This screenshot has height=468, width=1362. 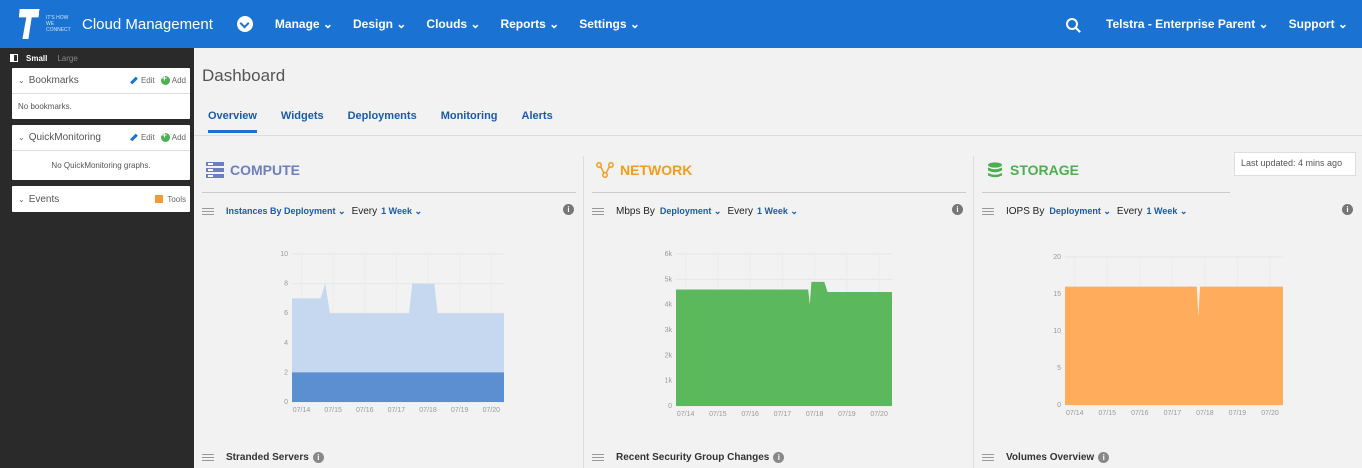 I want to click on stranded-servers-widget: Stranded Servers i, so click(x=263, y=457).